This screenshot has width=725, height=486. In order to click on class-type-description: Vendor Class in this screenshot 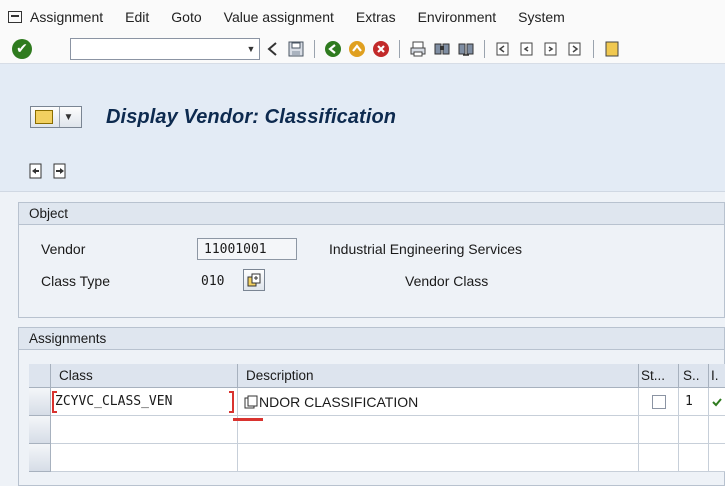, I will do `click(447, 281)`.